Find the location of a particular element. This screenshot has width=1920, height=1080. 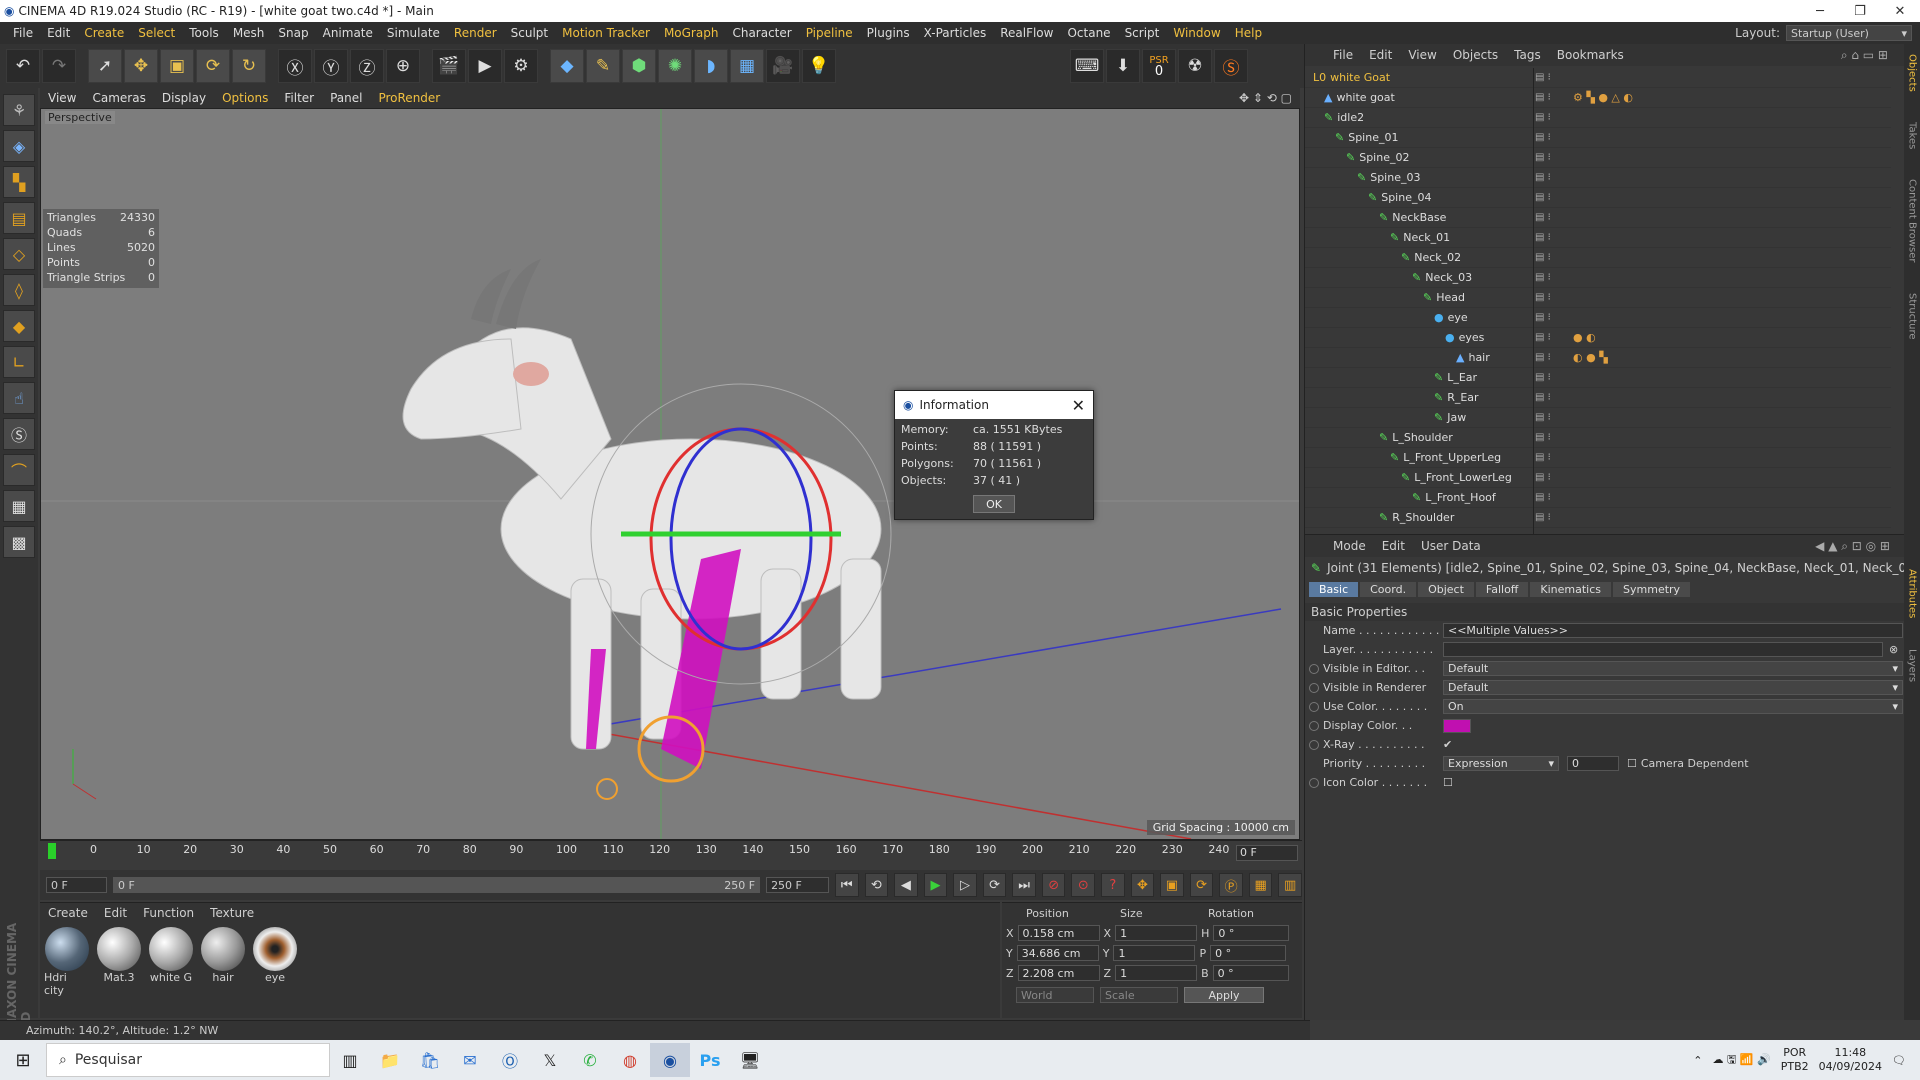

radiation-plugin-icon: ☢ is located at coordinates (1195, 66).